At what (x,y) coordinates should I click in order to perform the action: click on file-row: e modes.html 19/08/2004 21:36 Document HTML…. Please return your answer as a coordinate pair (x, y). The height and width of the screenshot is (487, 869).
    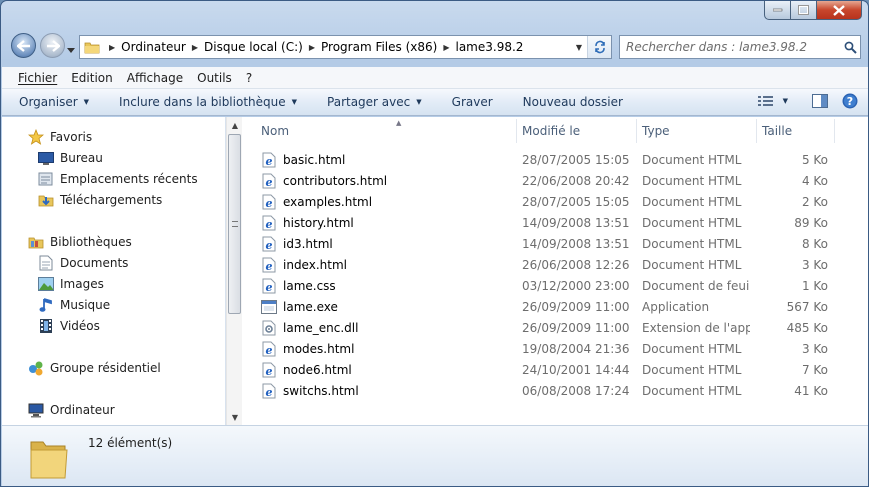
    Looking at the image, I should click on (546, 348).